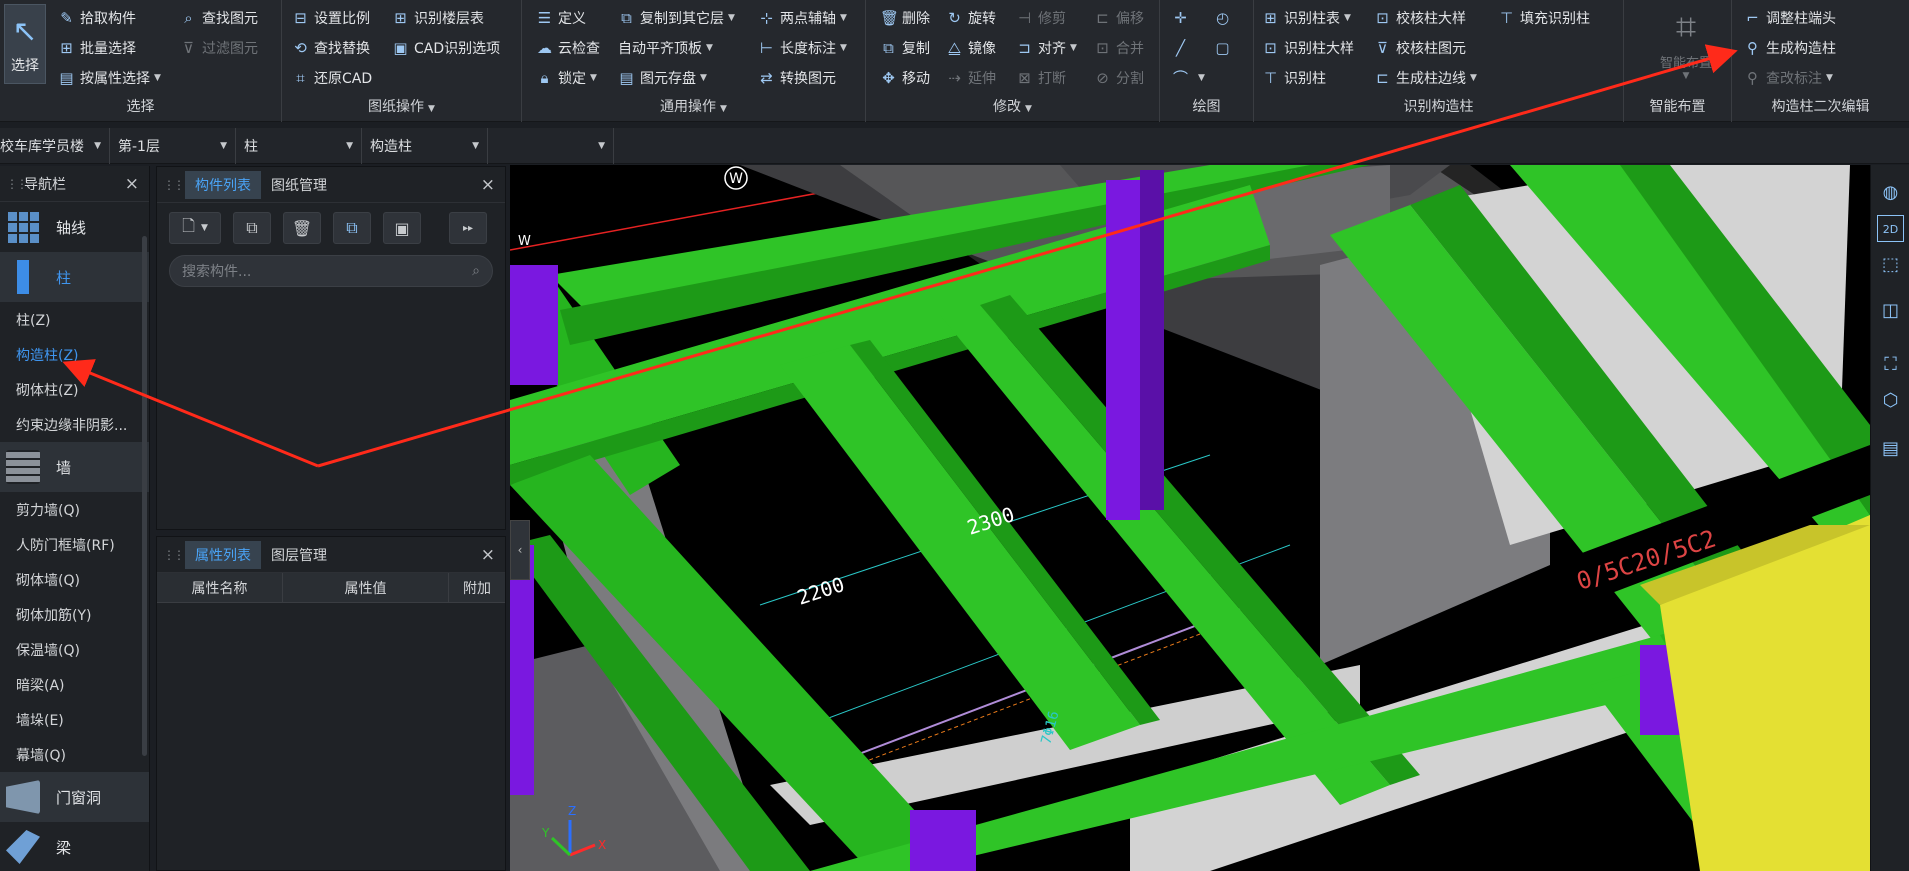 The width and height of the screenshot is (1909, 871). Describe the element at coordinates (74, 614) in the screenshot. I see `nav-item-masonry-rebar: 砌体加筋(Y)` at that location.